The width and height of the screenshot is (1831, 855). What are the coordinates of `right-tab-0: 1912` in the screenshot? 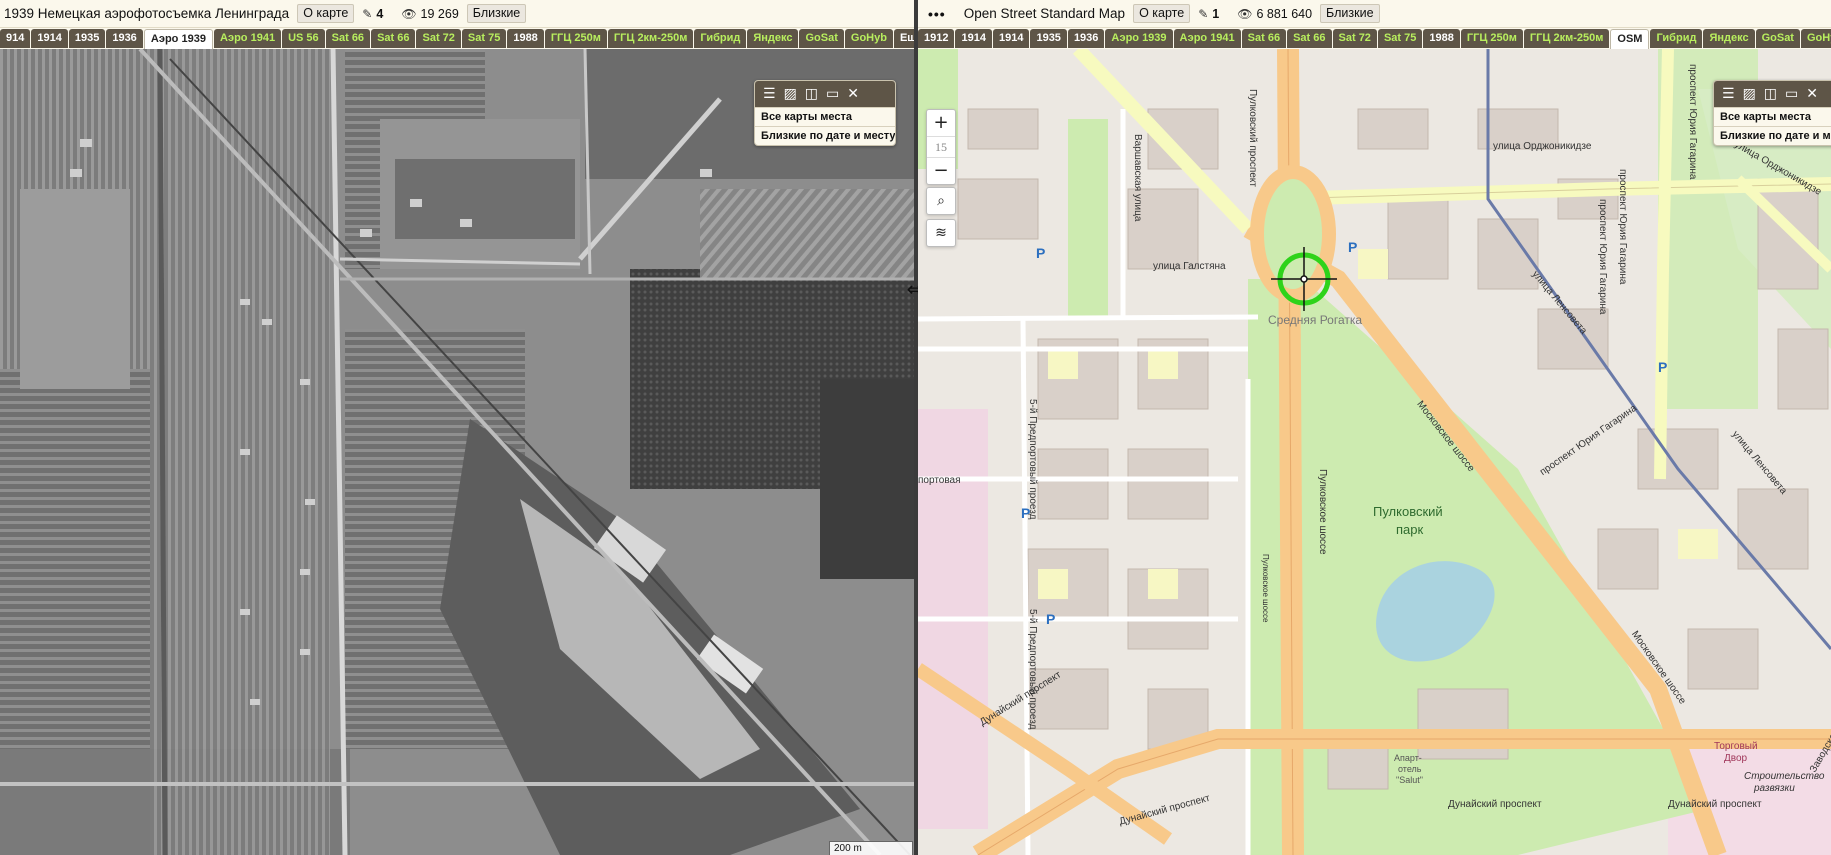 It's located at (936, 38).